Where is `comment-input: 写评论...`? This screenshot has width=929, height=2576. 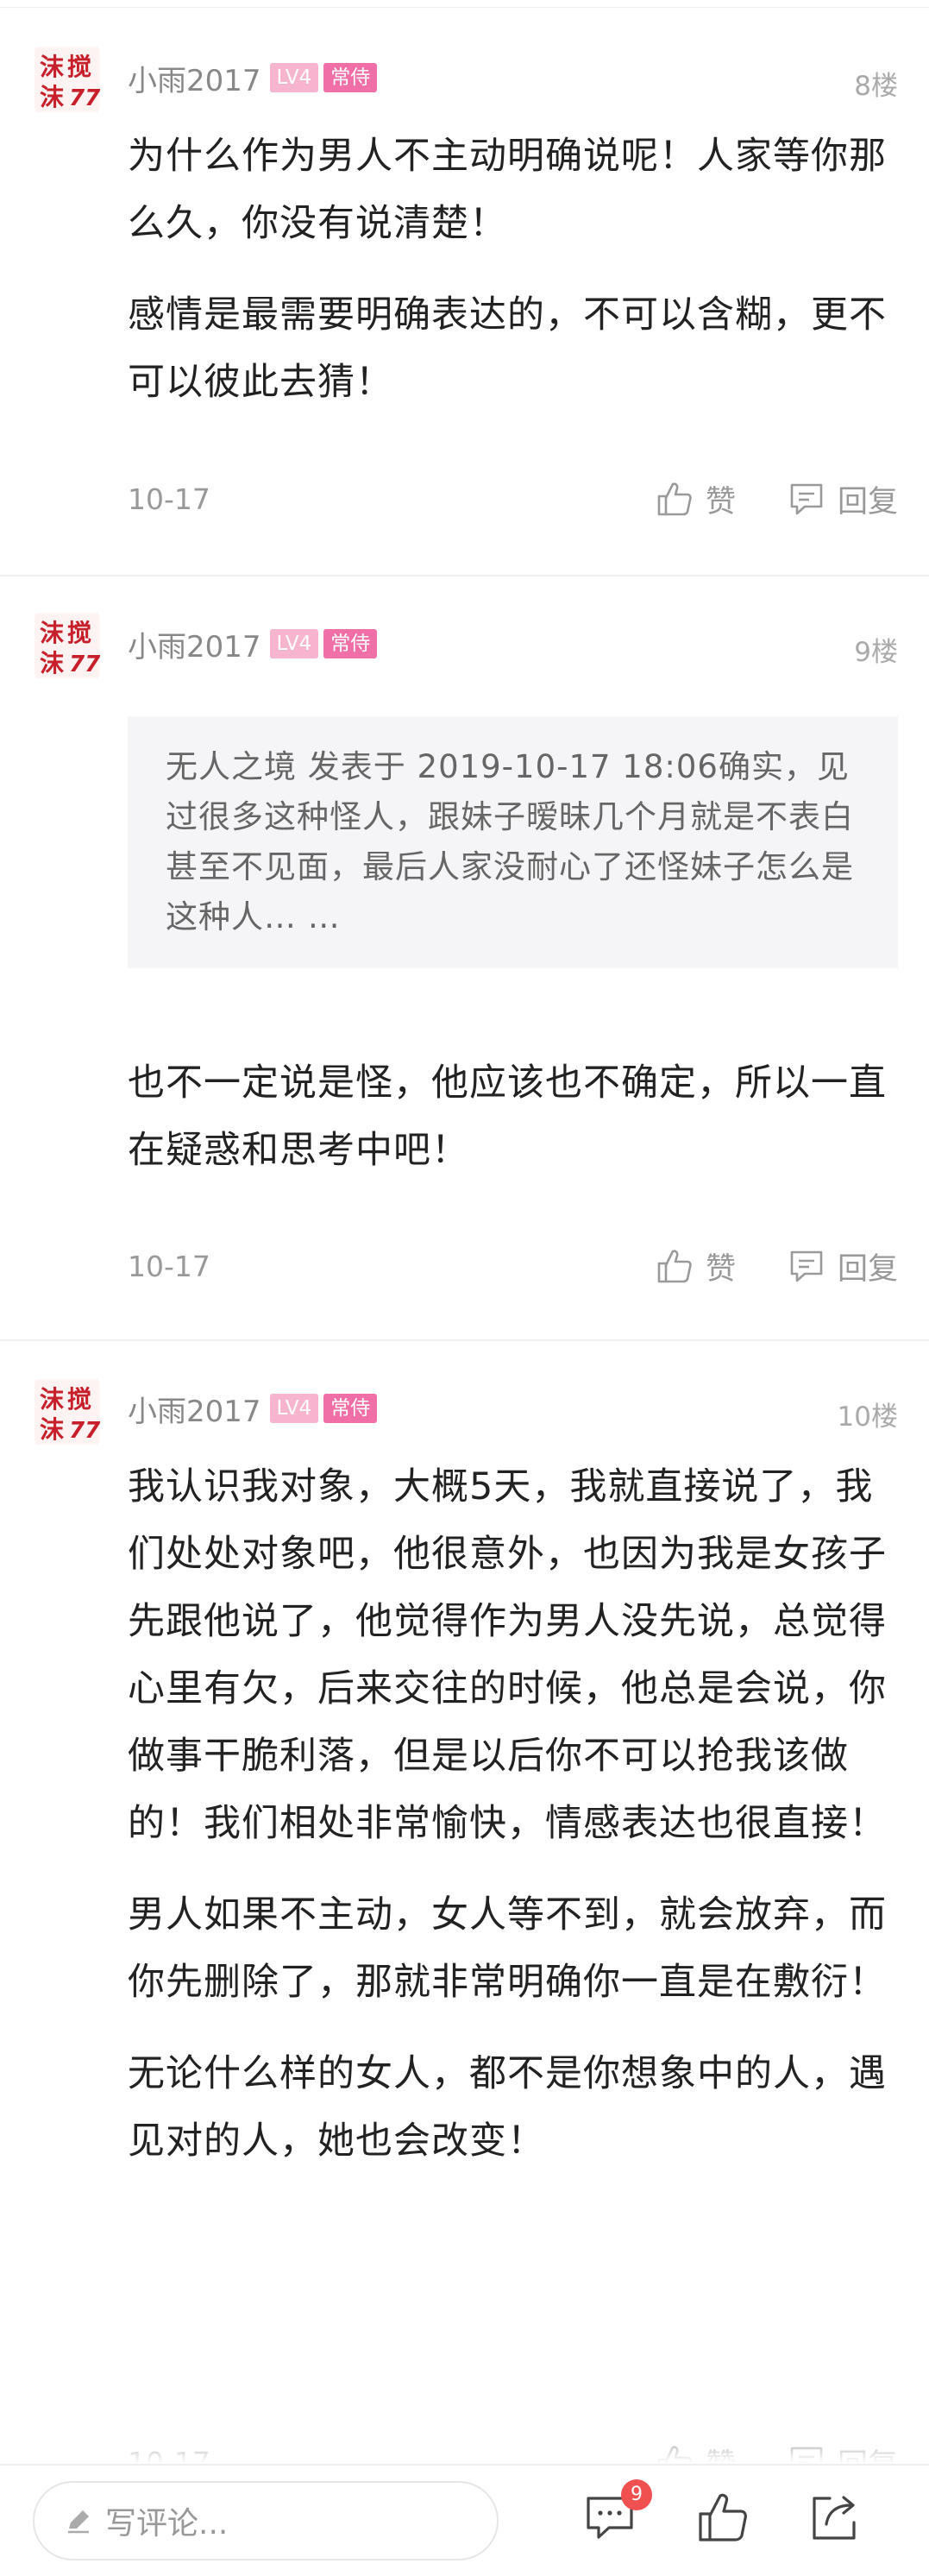 comment-input: 写评论... is located at coordinates (266, 2520).